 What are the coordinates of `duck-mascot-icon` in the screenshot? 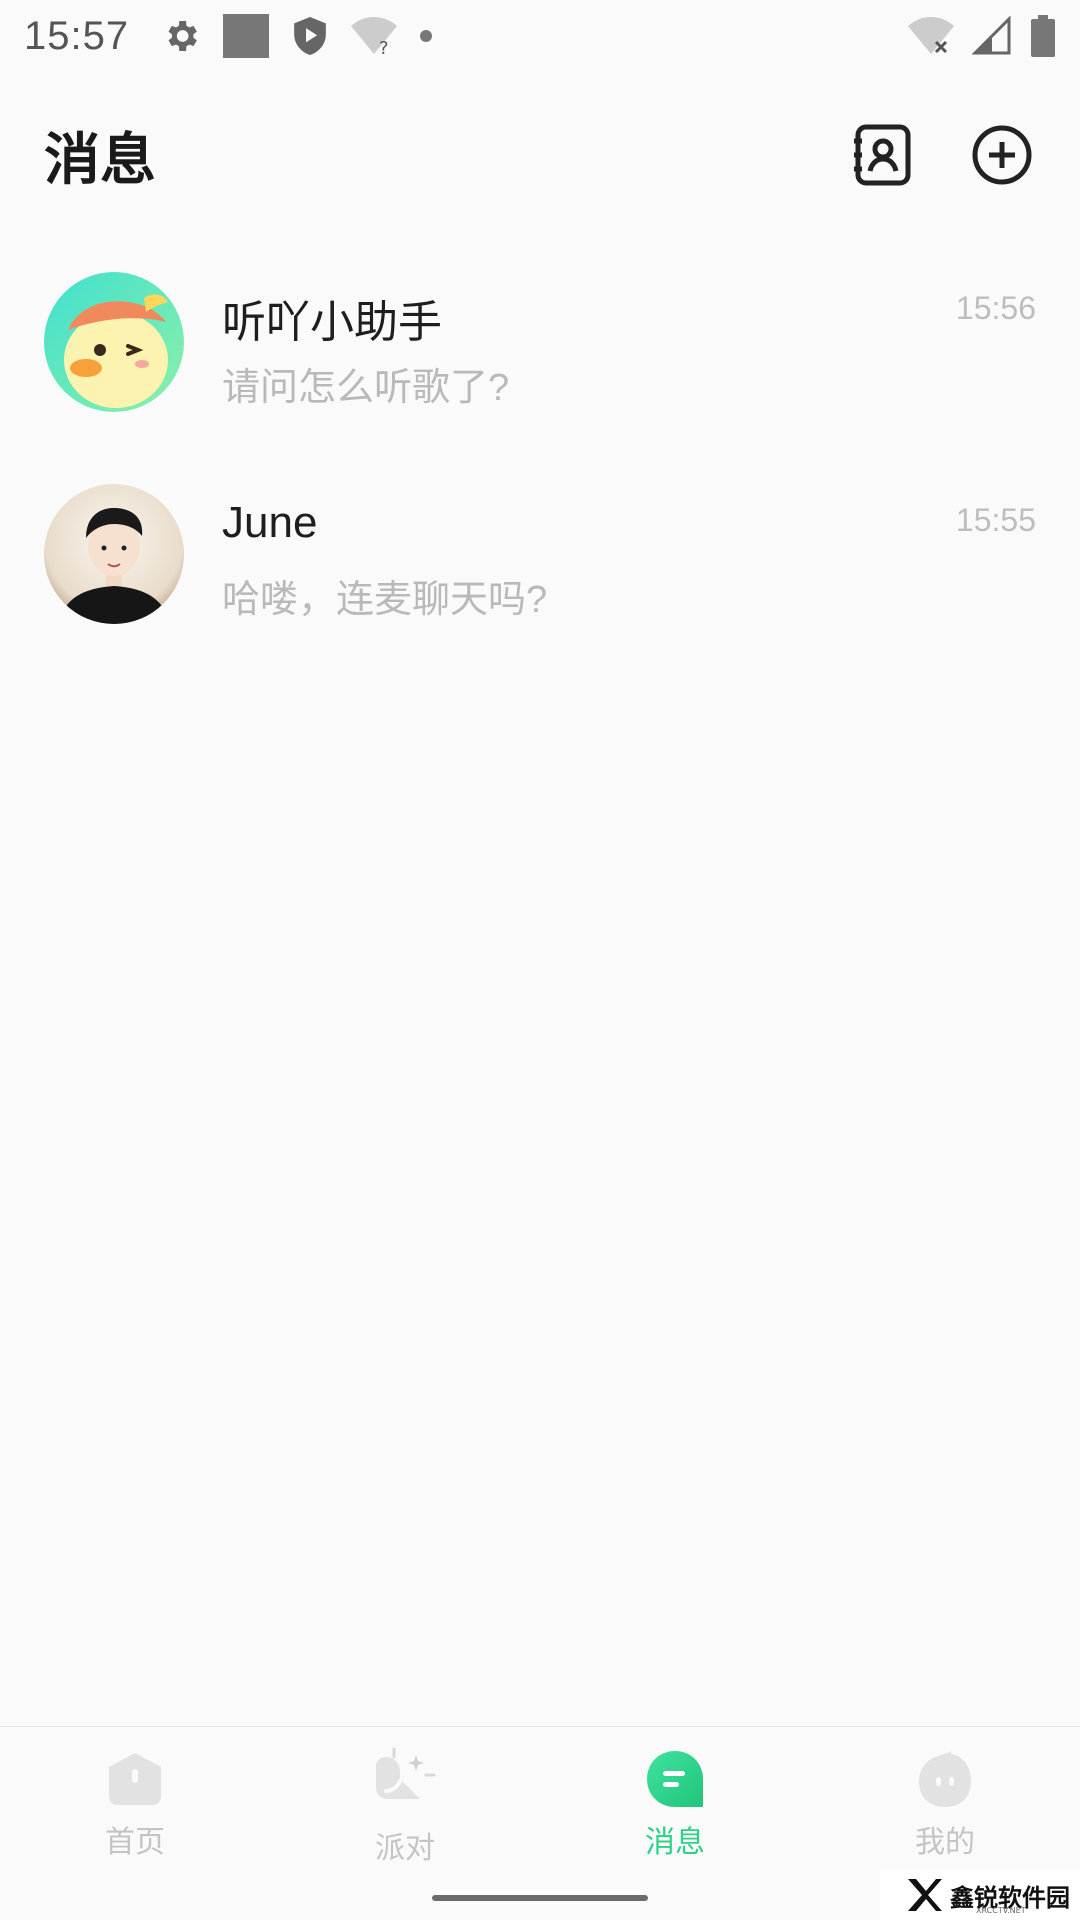 It's located at (114, 342).